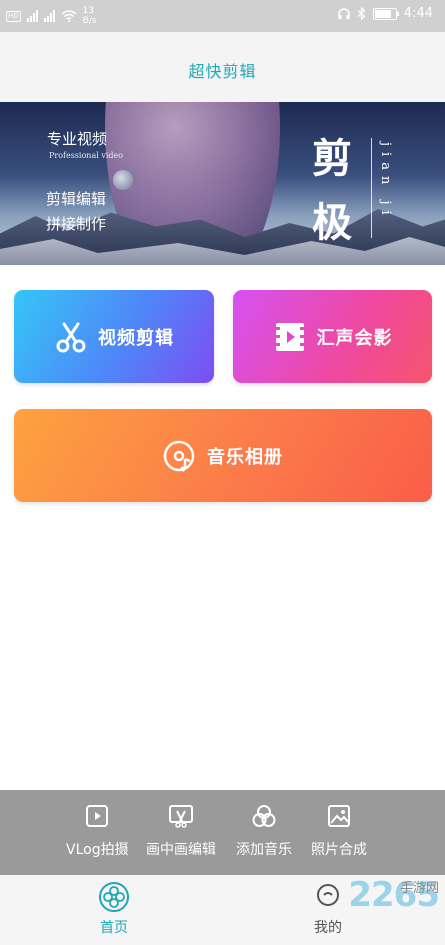 Image resolution: width=445 pixels, height=945 pixels. What do you see at coordinates (264, 831) in the screenshot?
I see `add-music-button: 添加音乐` at bounding box center [264, 831].